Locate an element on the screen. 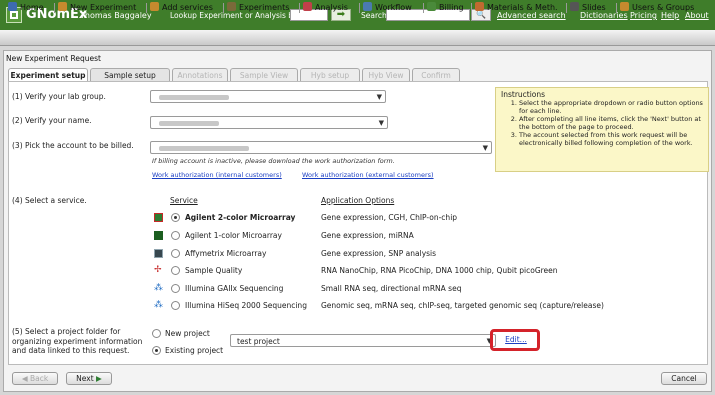 This screenshot has height=395, width=715. step2-label: (2) Verify your name. is located at coordinates (52, 120).